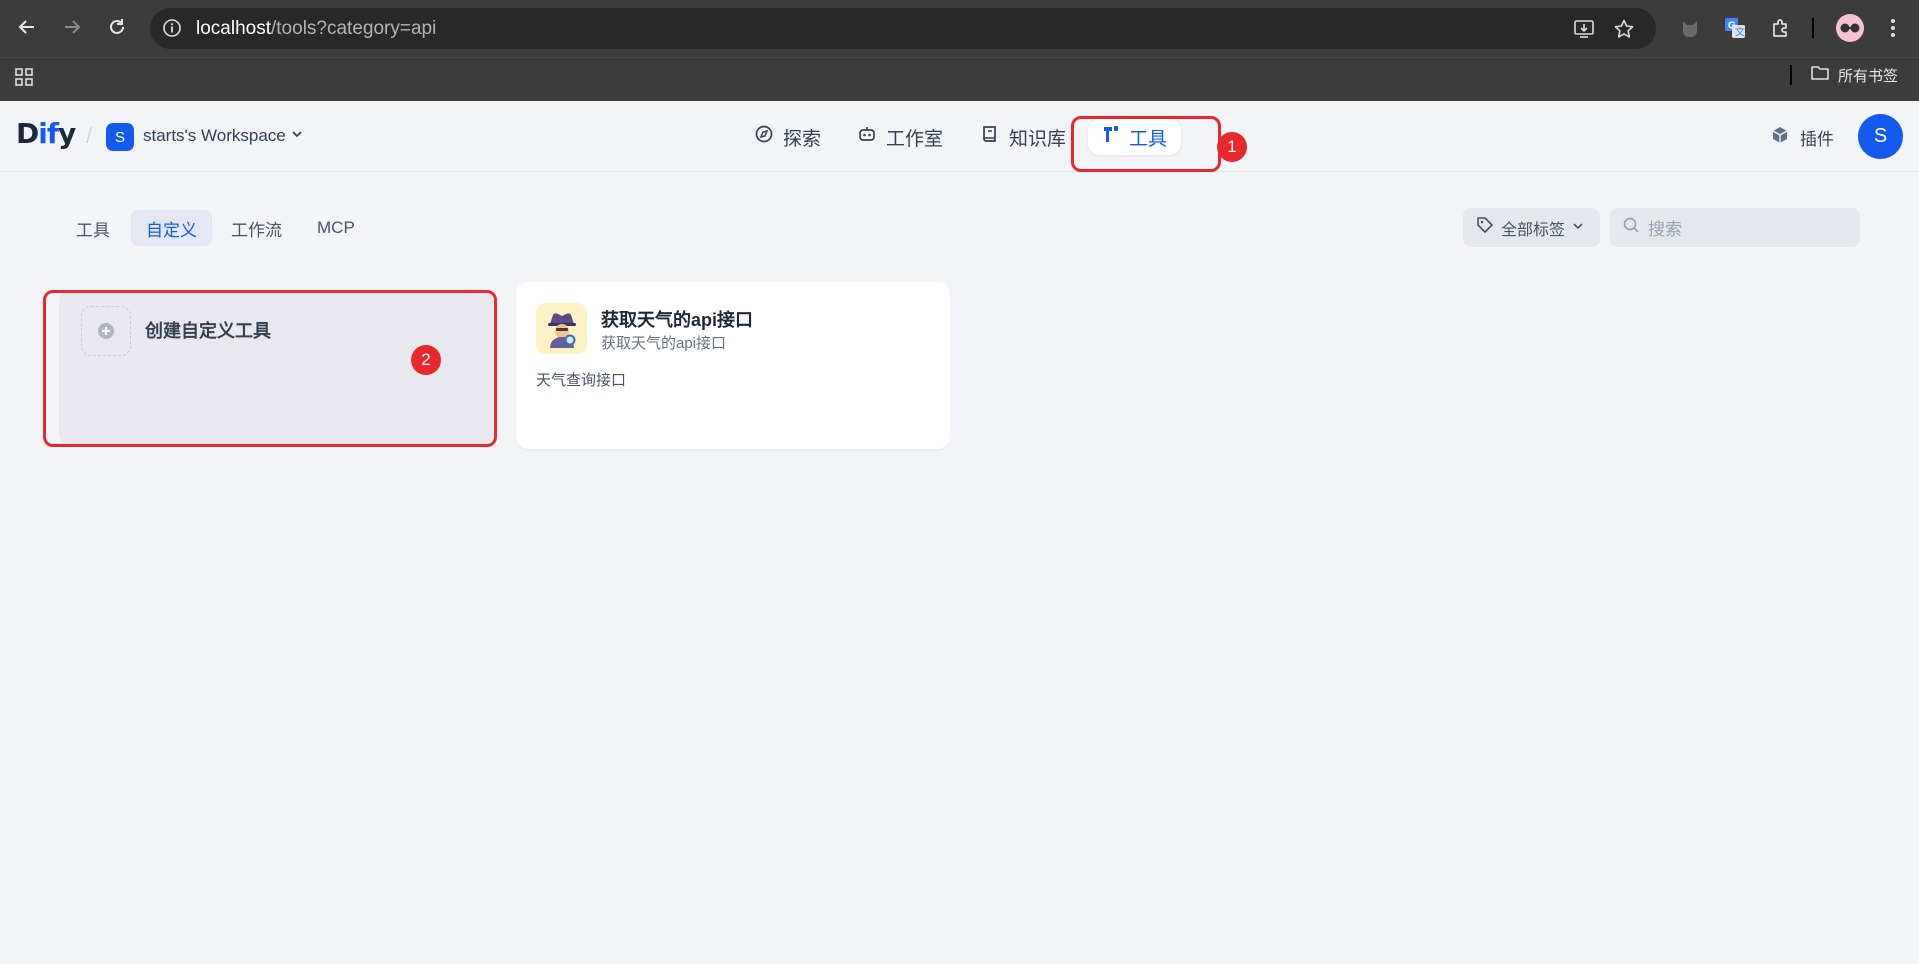  I want to click on toolbar-divider, so click(1813, 28).